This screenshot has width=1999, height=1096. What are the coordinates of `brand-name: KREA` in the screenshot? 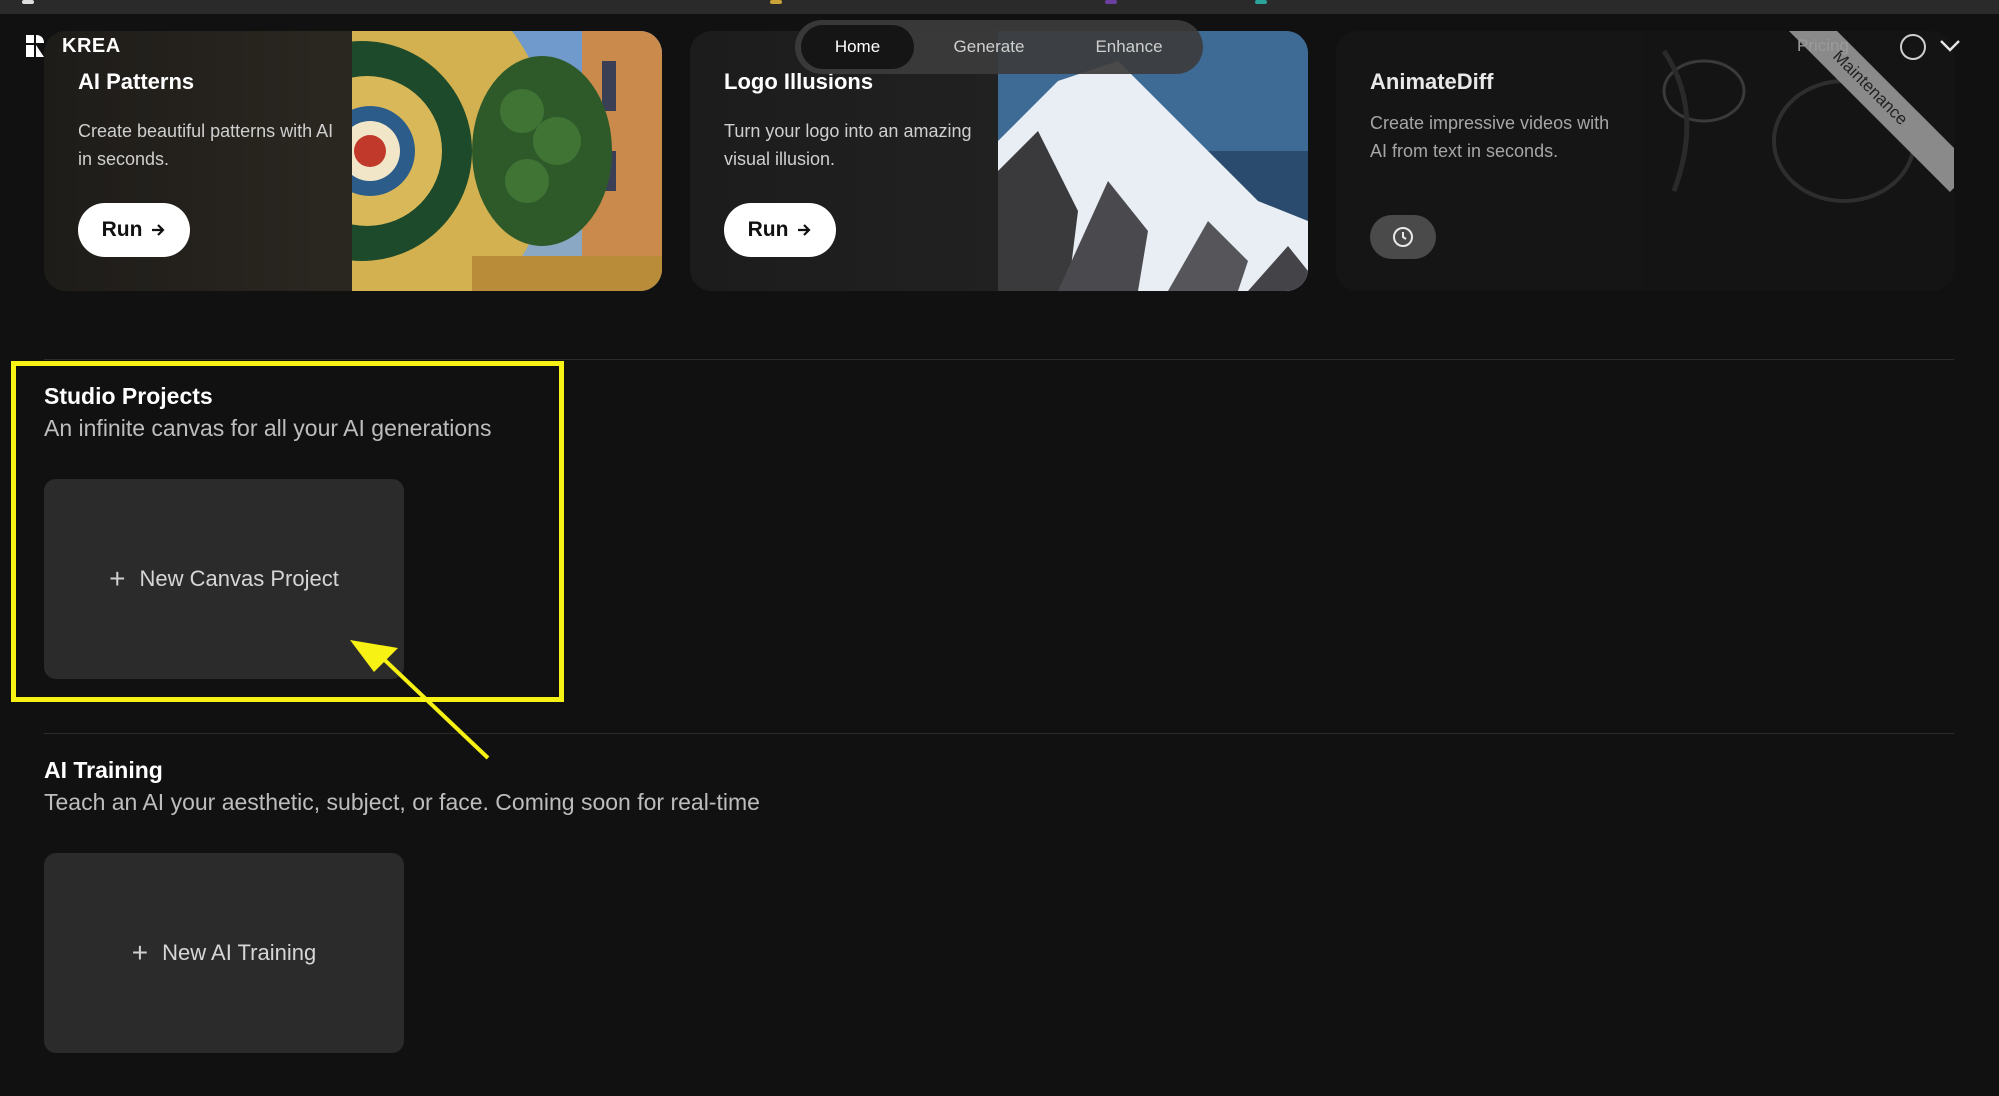 It's located at (91, 45).